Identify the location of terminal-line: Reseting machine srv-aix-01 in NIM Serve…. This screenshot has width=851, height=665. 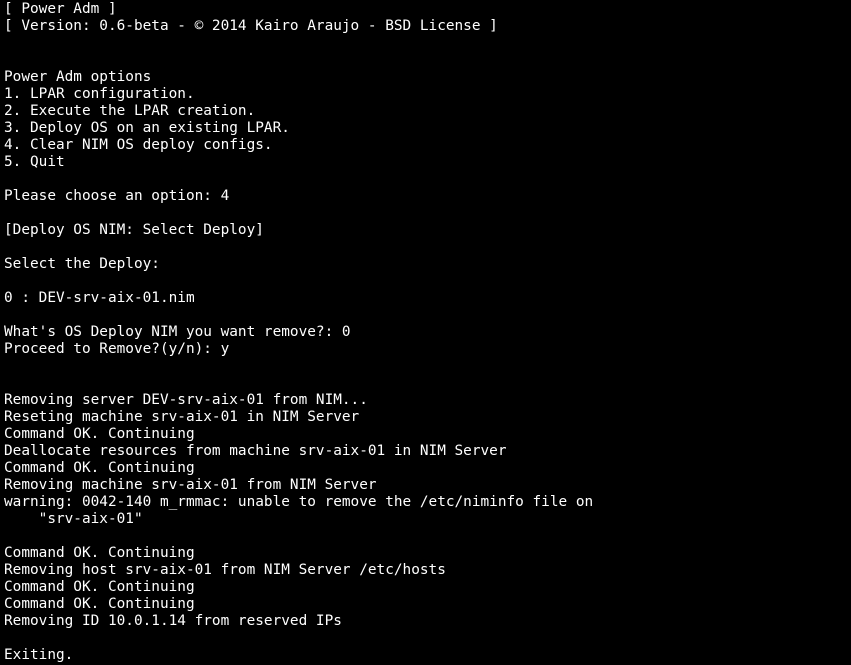
(182, 417).